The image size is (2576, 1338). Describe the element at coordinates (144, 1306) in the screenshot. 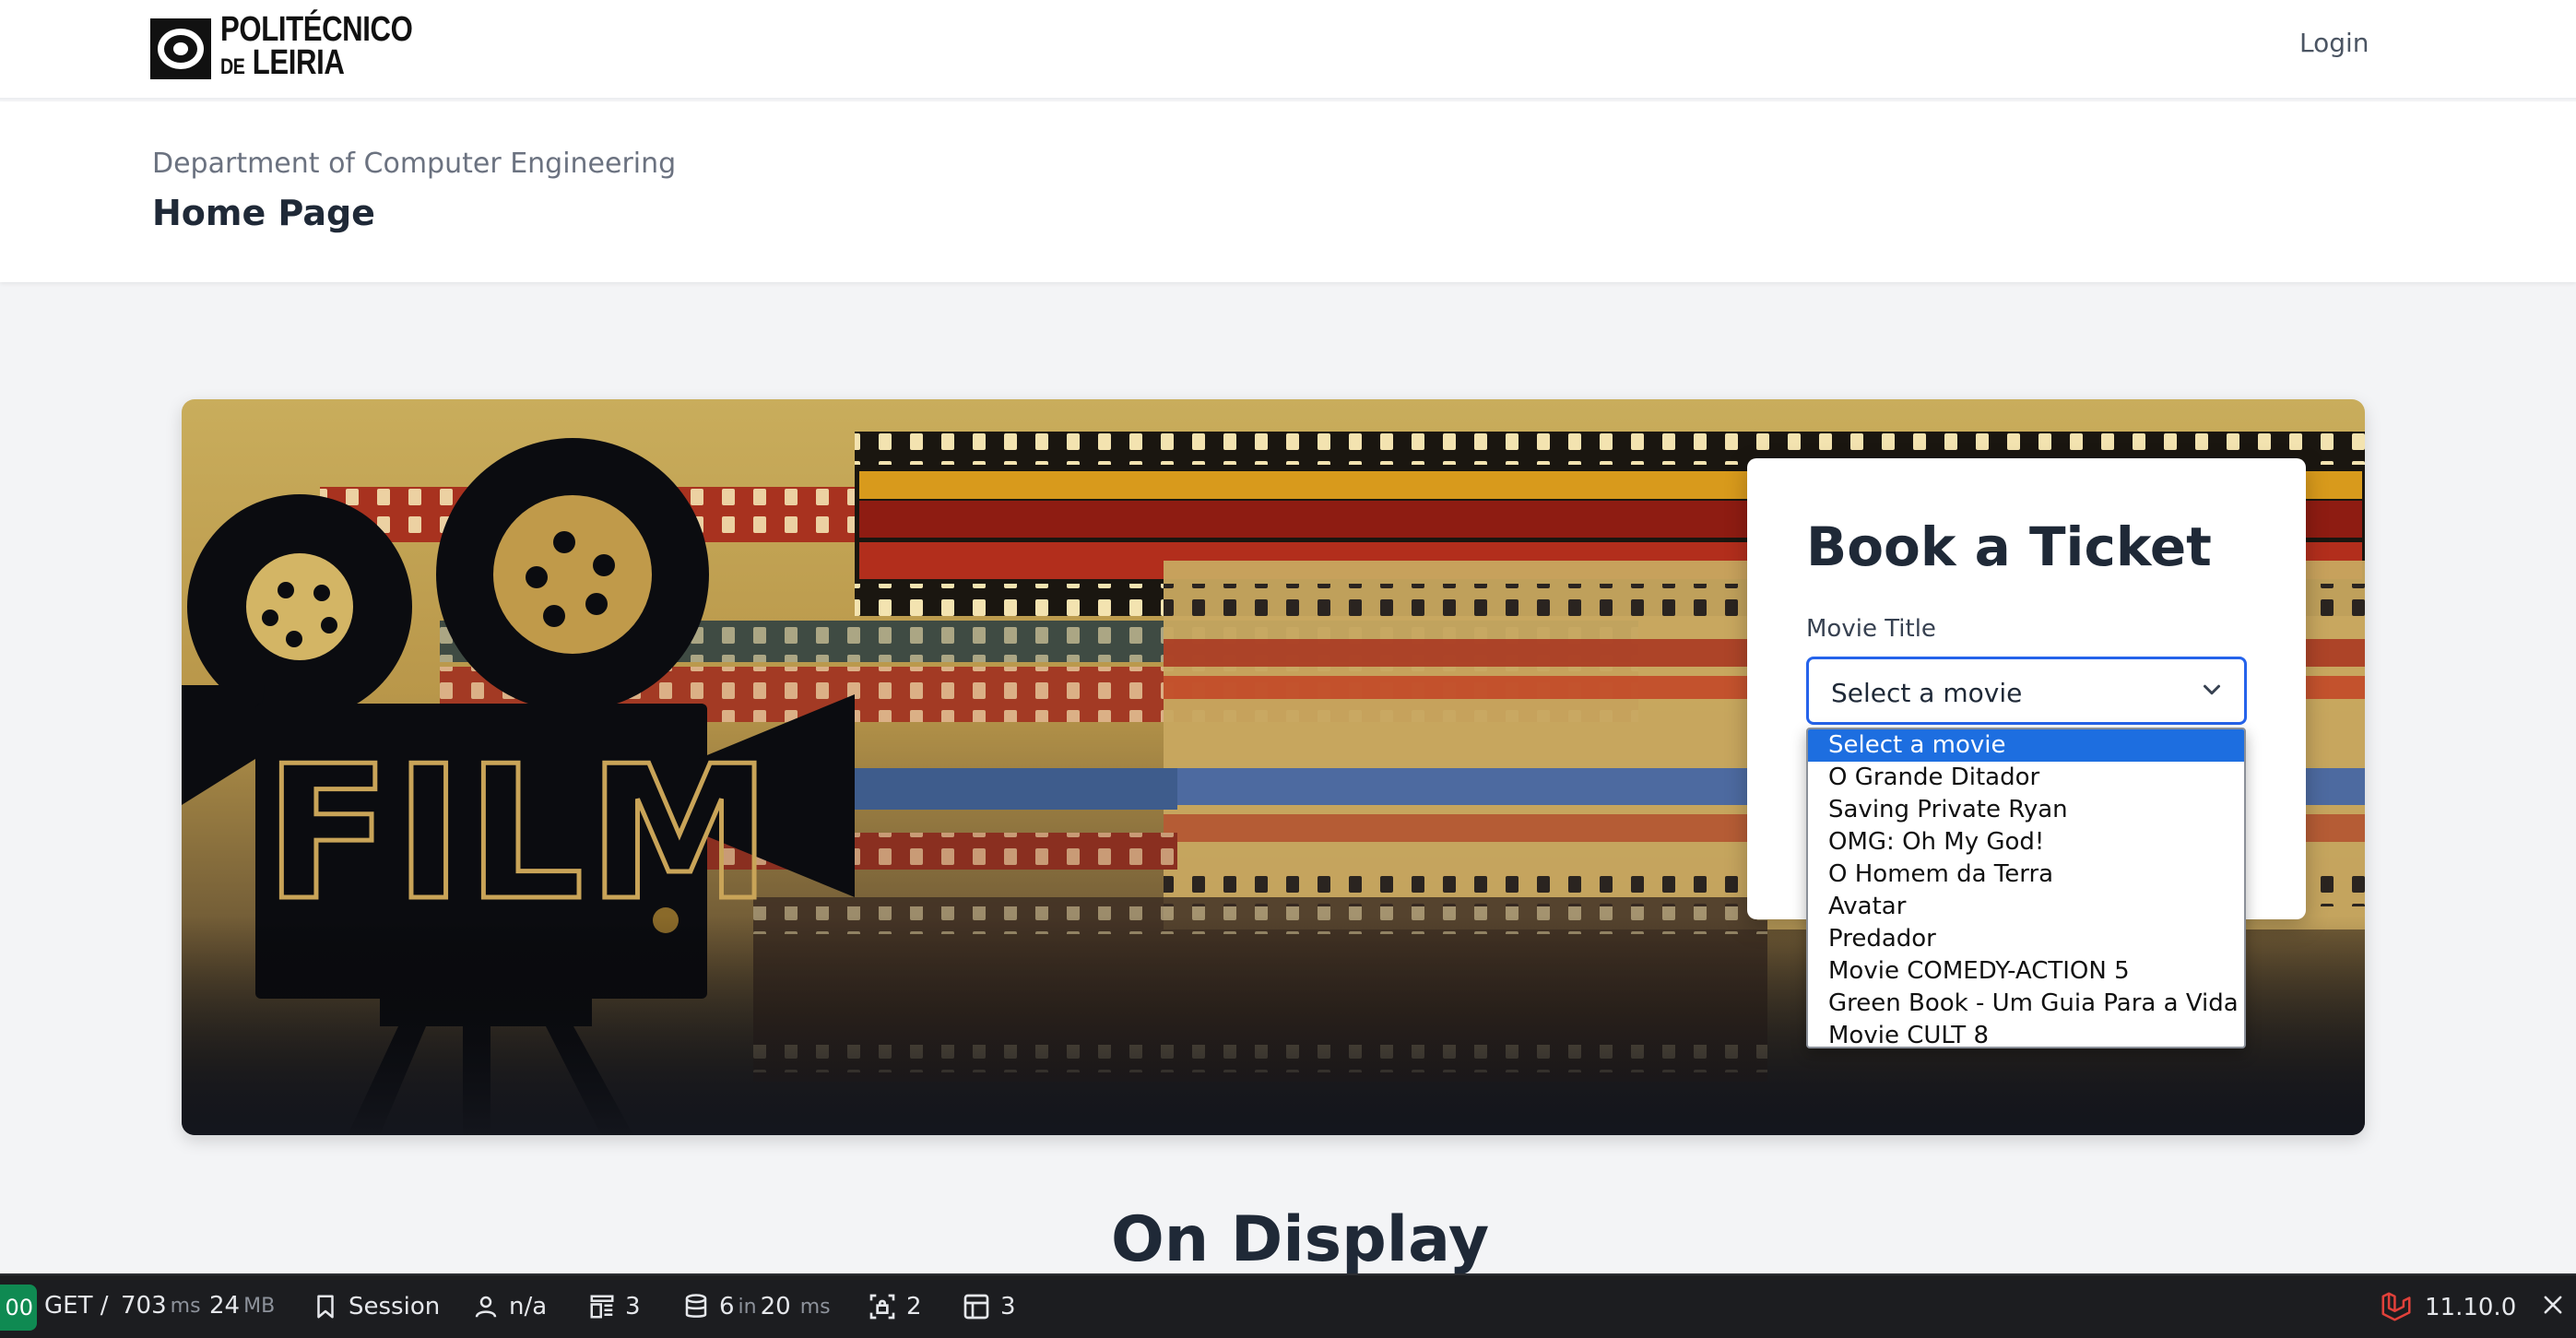

I see `time-value: 703` at that location.